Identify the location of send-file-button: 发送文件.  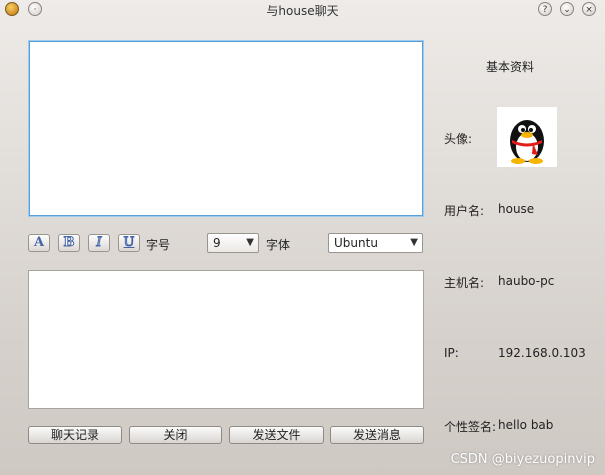
(276, 435).